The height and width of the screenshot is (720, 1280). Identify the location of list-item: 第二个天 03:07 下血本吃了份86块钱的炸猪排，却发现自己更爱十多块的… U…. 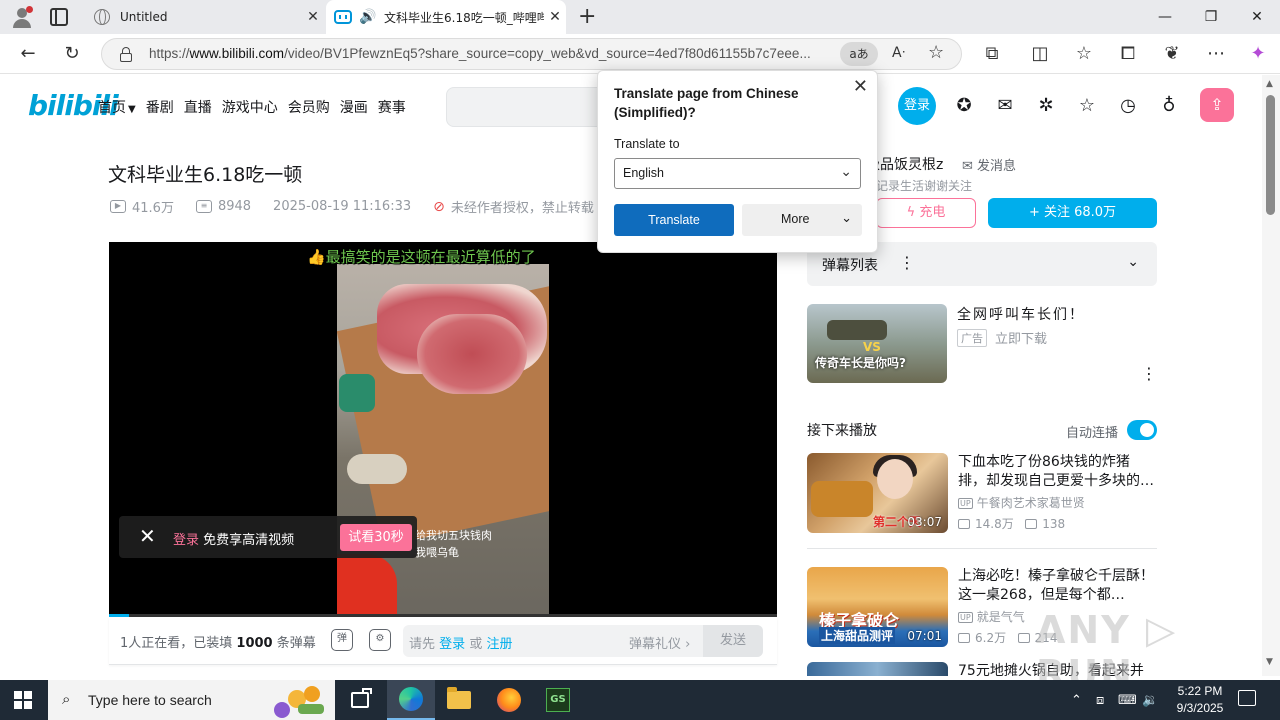
(982, 493).